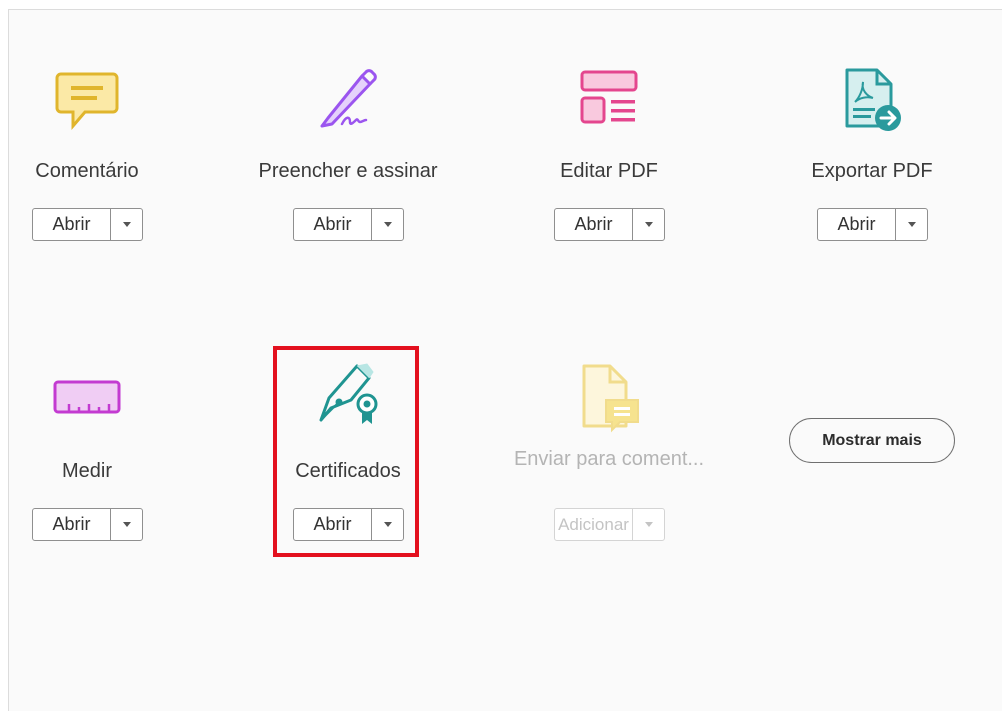  Describe the element at coordinates (609, 97) in the screenshot. I see `edit-pdf-icon` at that location.